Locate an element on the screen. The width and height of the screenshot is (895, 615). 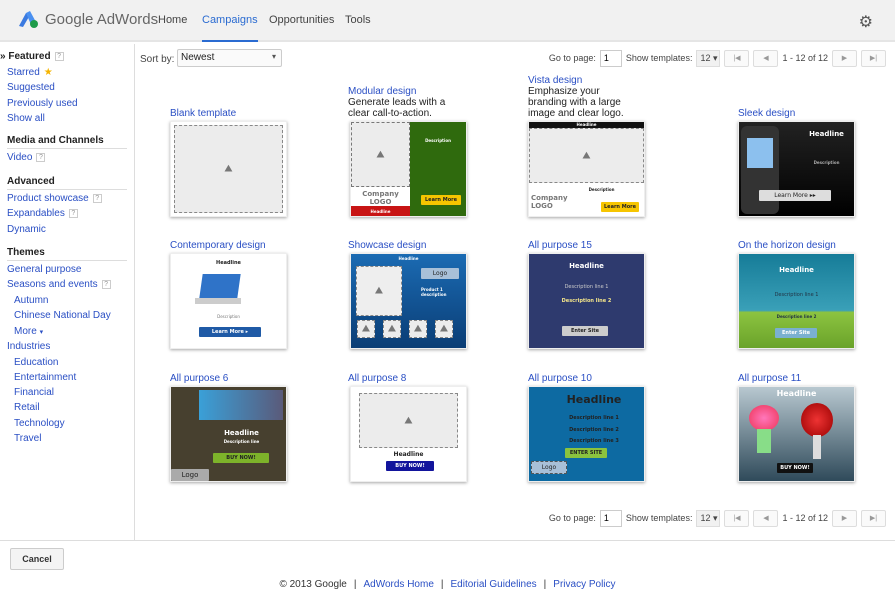
template-thumbnail: Headline Description Learn More ▸▸ is located at coordinates (796, 169).